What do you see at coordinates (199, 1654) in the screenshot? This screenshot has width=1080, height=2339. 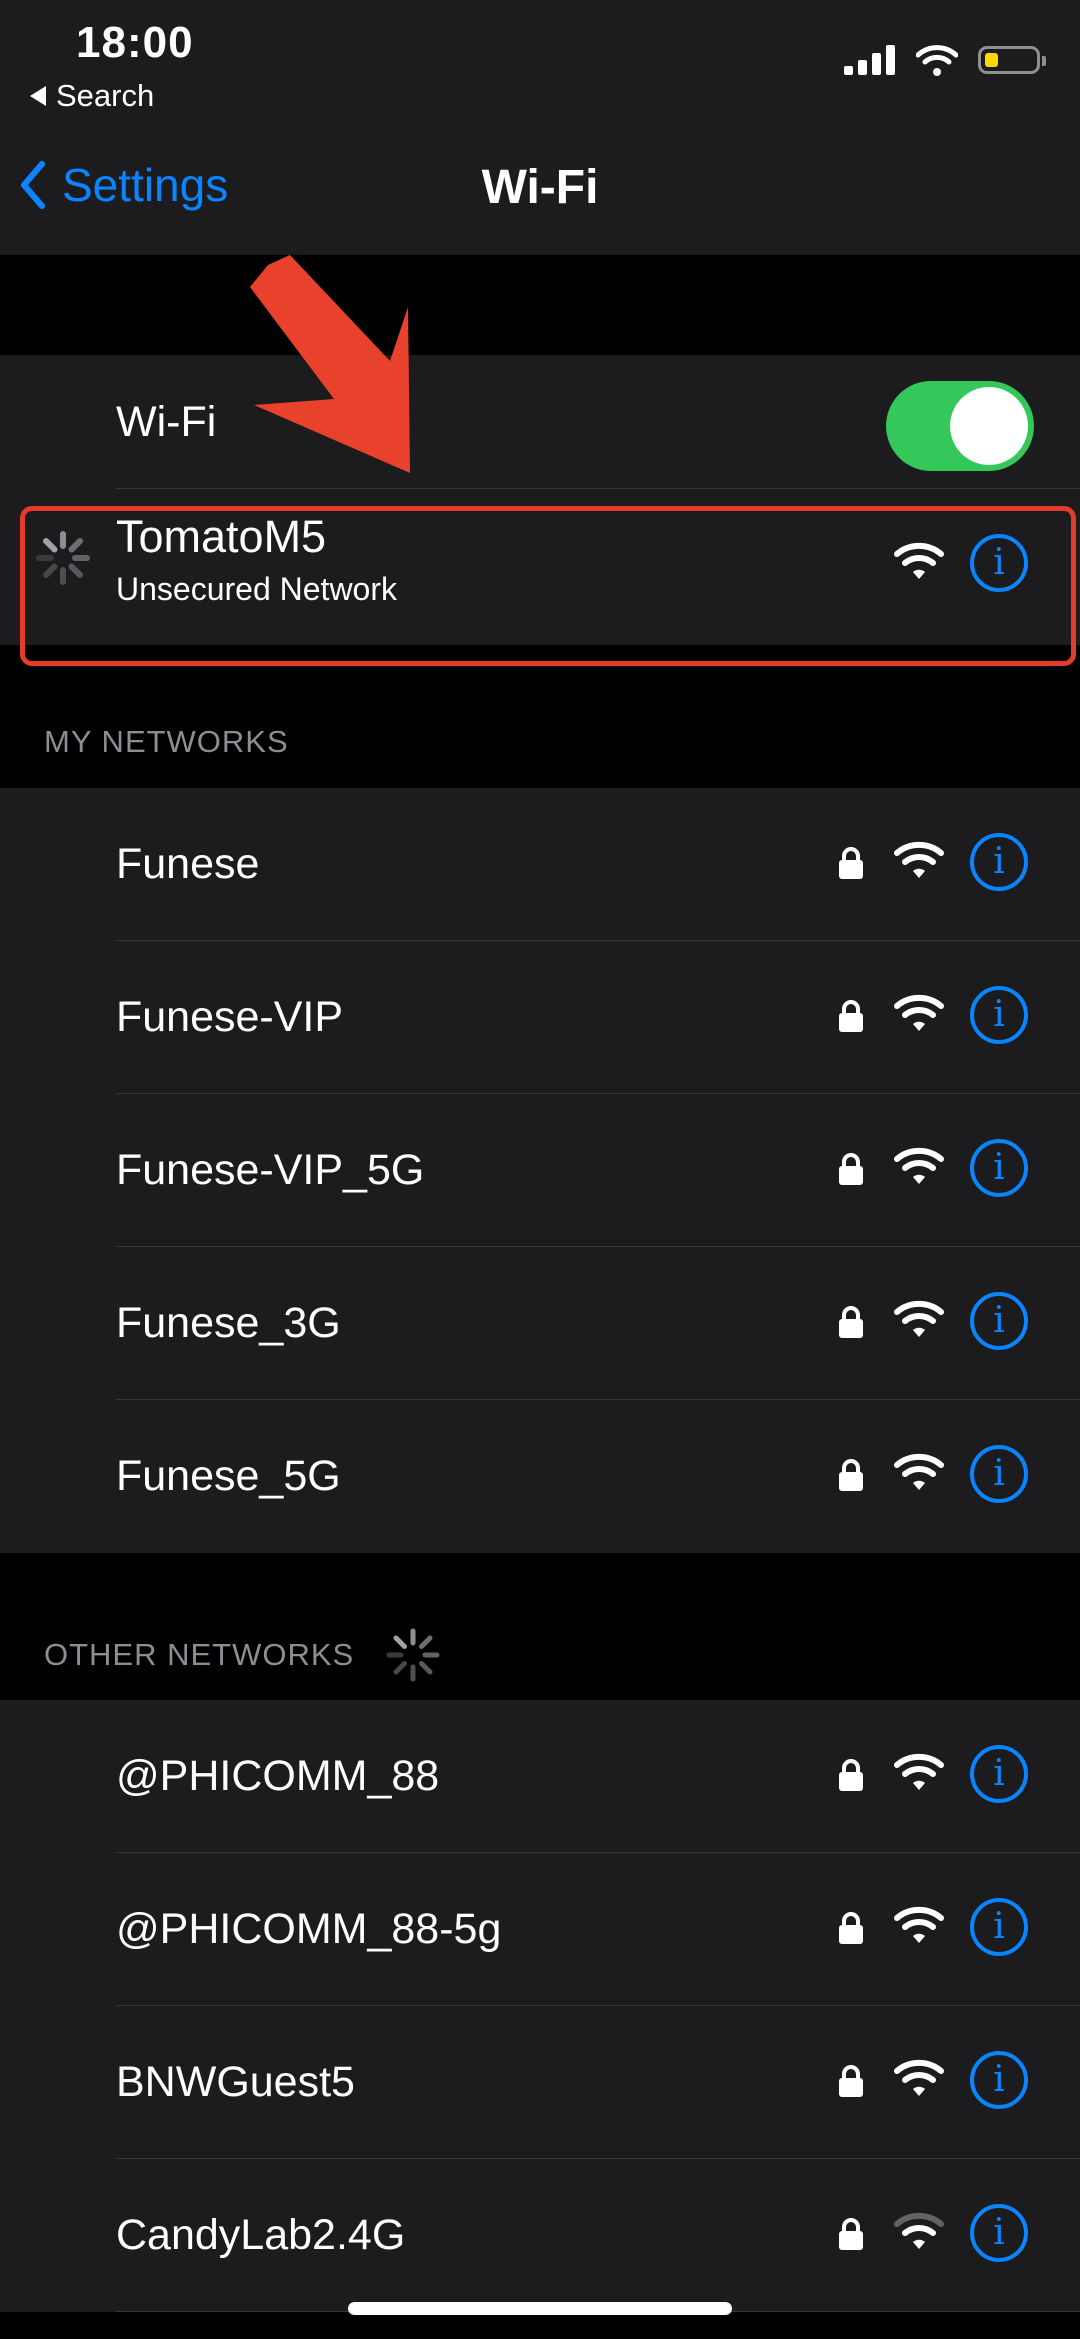 I see `other-networks-header: OTHER NETWORKS` at bounding box center [199, 1654].